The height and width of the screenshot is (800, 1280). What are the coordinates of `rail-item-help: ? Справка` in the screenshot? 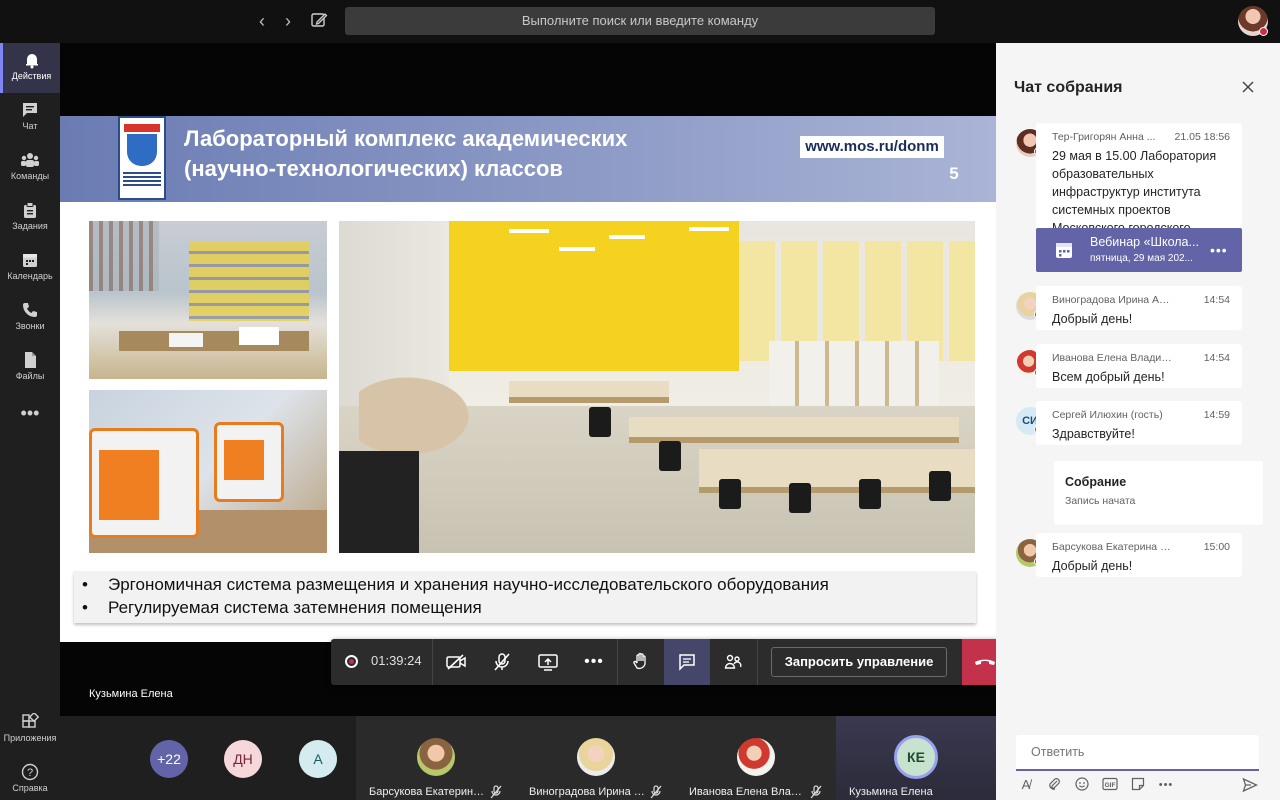 It's located at (30, 777).